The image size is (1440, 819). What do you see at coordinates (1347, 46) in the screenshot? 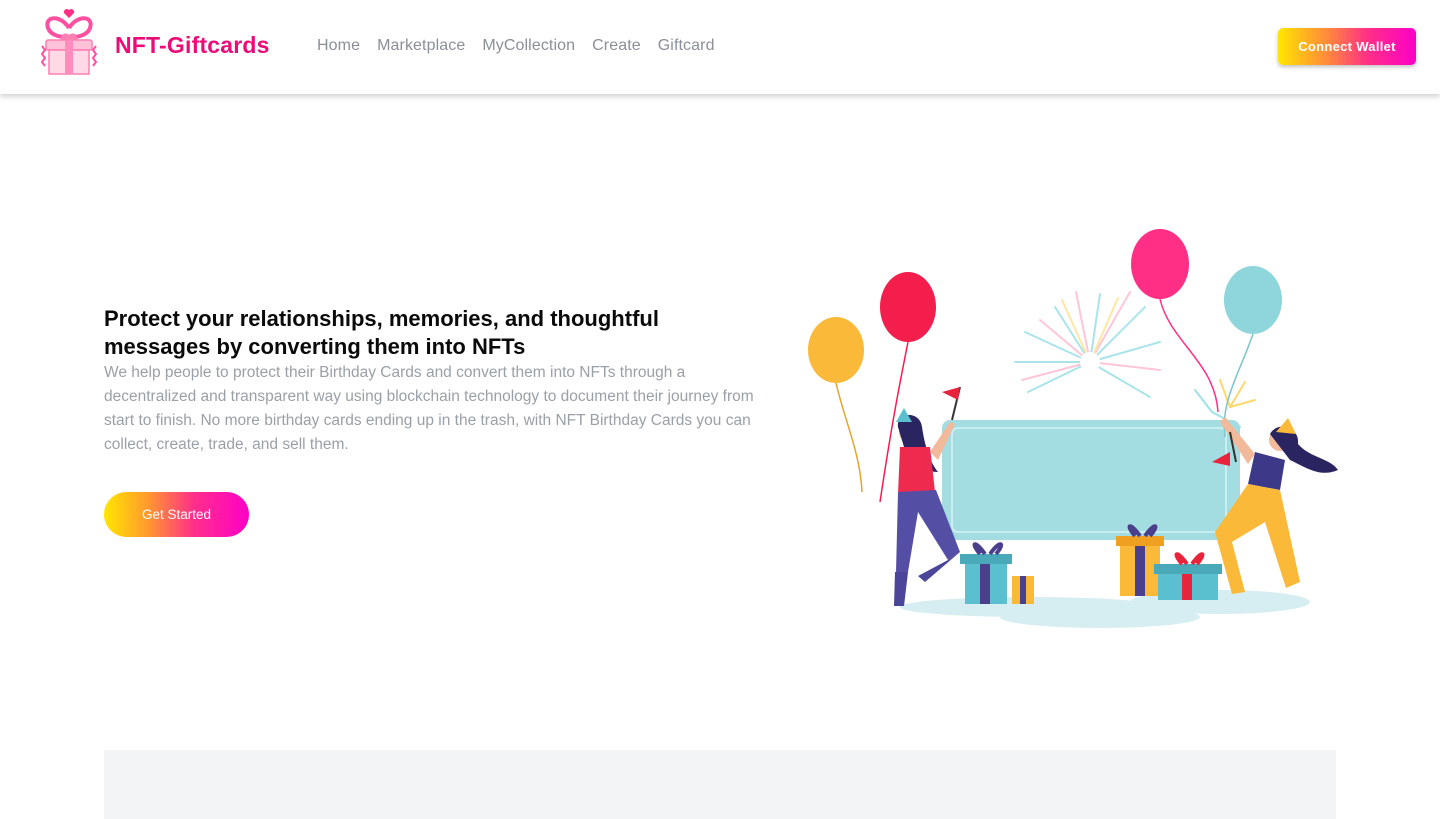
I see `connect-wallet-button: Connect Wallet` at bounding box center [1347, 46].